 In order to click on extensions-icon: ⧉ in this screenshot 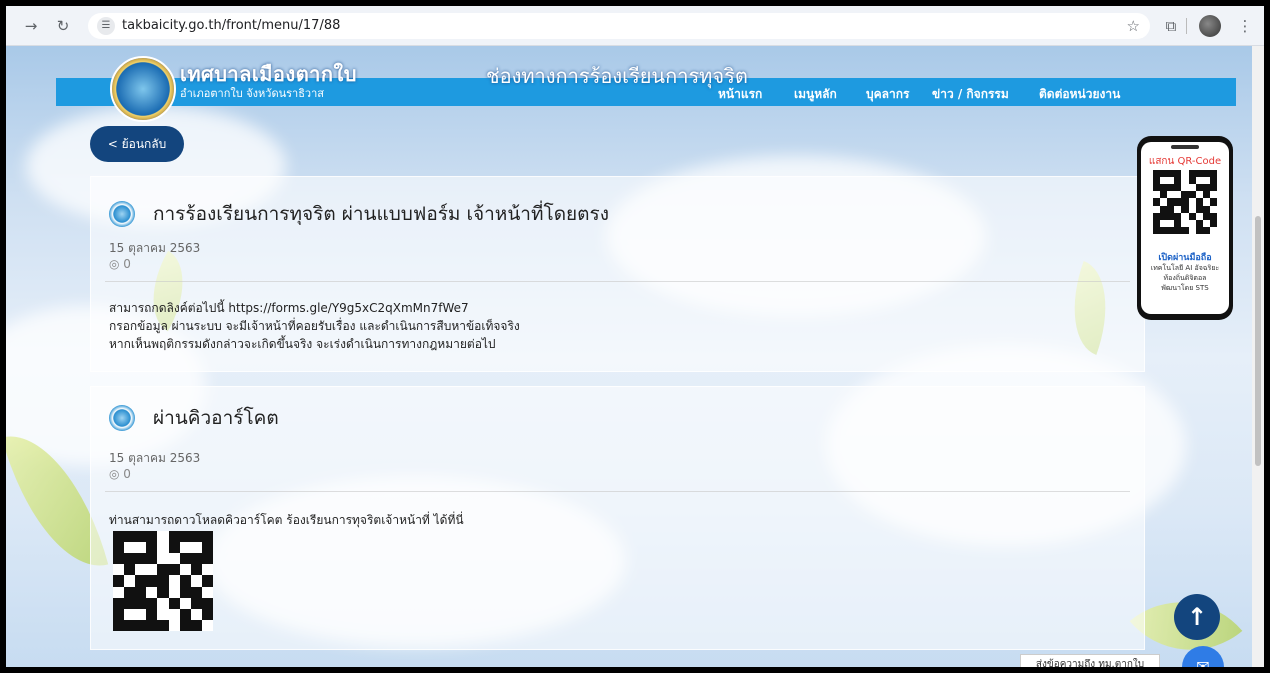, I will do `click(1171, 26)`.